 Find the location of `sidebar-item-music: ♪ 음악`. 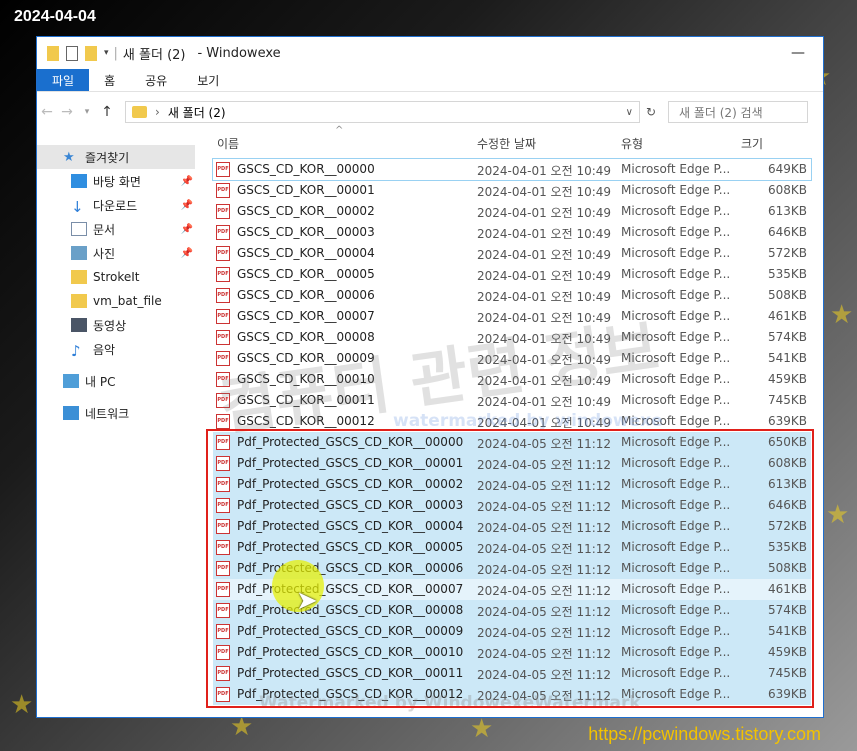

sidebar-item-music: ♪ 음악 is located at coordinates (122, 349).